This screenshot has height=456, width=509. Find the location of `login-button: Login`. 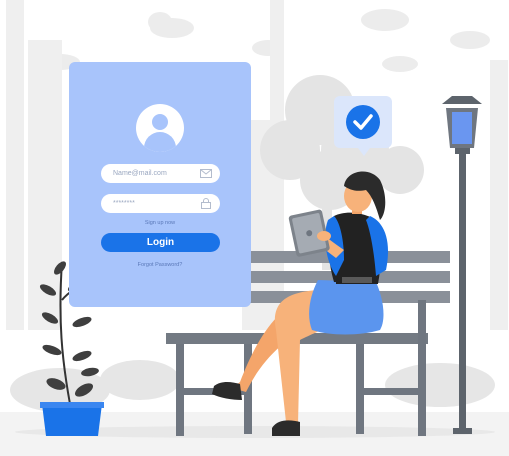

login-button: Login is located at coordinates (160, 242).